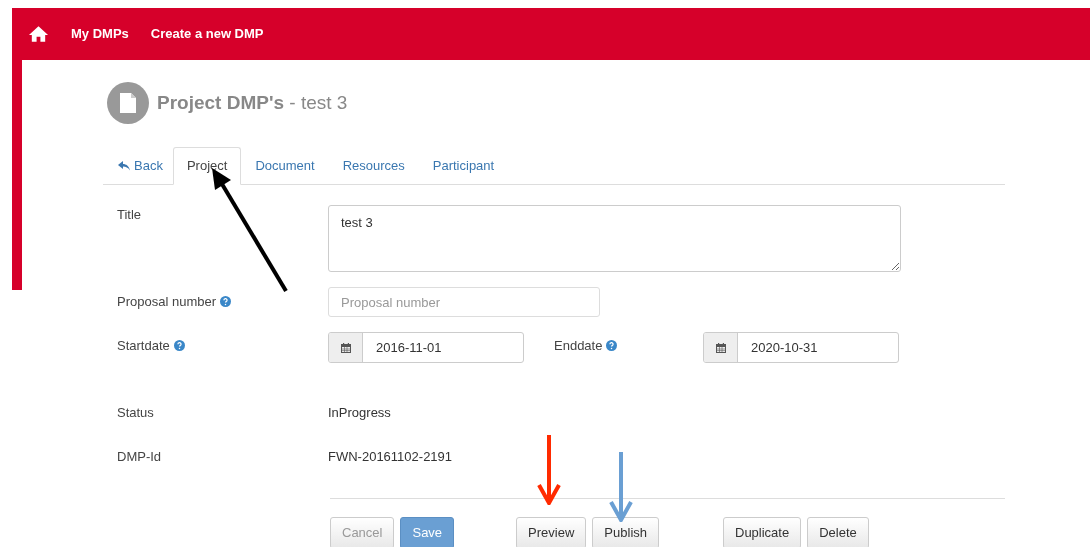 This screenshot has height=547, width=1090. I want to click on tab: Project, so click(207, 166).